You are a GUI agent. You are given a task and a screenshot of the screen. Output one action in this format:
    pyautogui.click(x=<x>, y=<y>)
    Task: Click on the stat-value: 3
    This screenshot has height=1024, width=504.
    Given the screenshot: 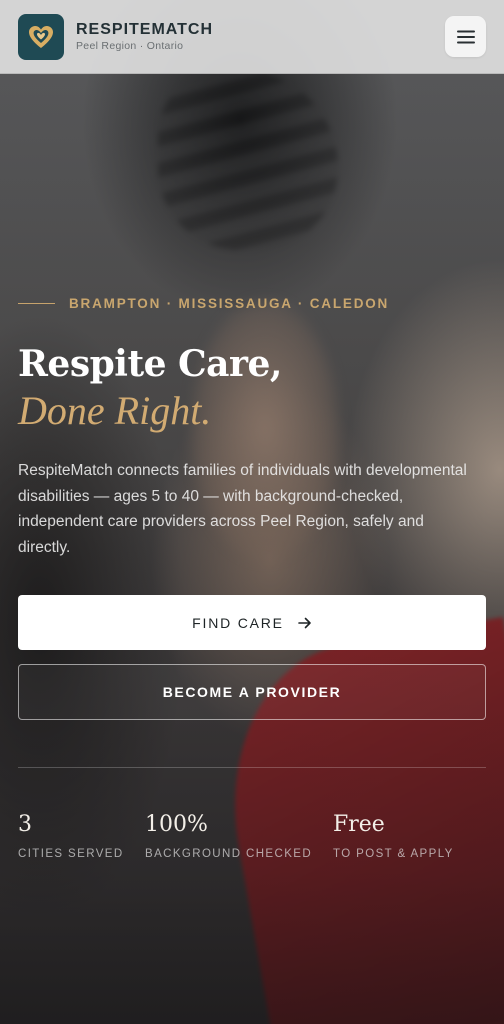 What is the action you would take?
    pyautogui.click(x=25, y=824)
    